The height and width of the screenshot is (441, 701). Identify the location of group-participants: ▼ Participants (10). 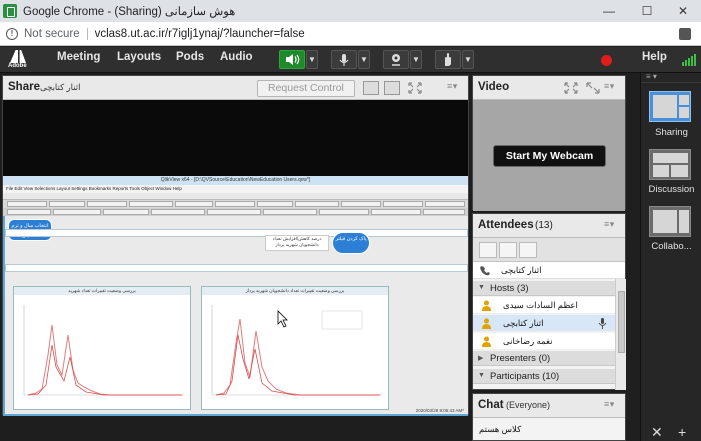
(544, 376).